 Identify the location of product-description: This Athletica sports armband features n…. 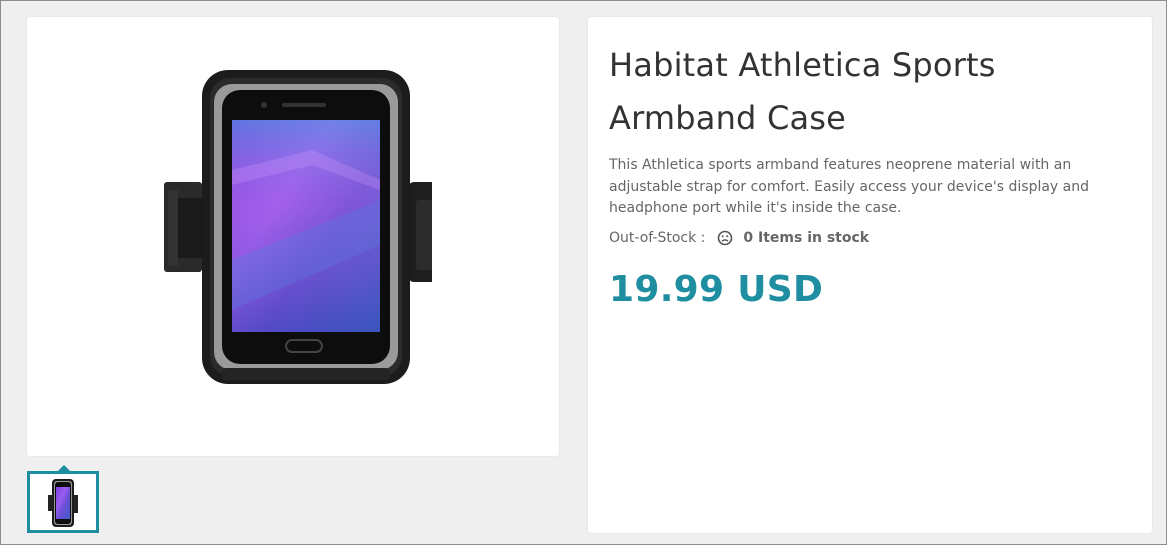
(849, 186).